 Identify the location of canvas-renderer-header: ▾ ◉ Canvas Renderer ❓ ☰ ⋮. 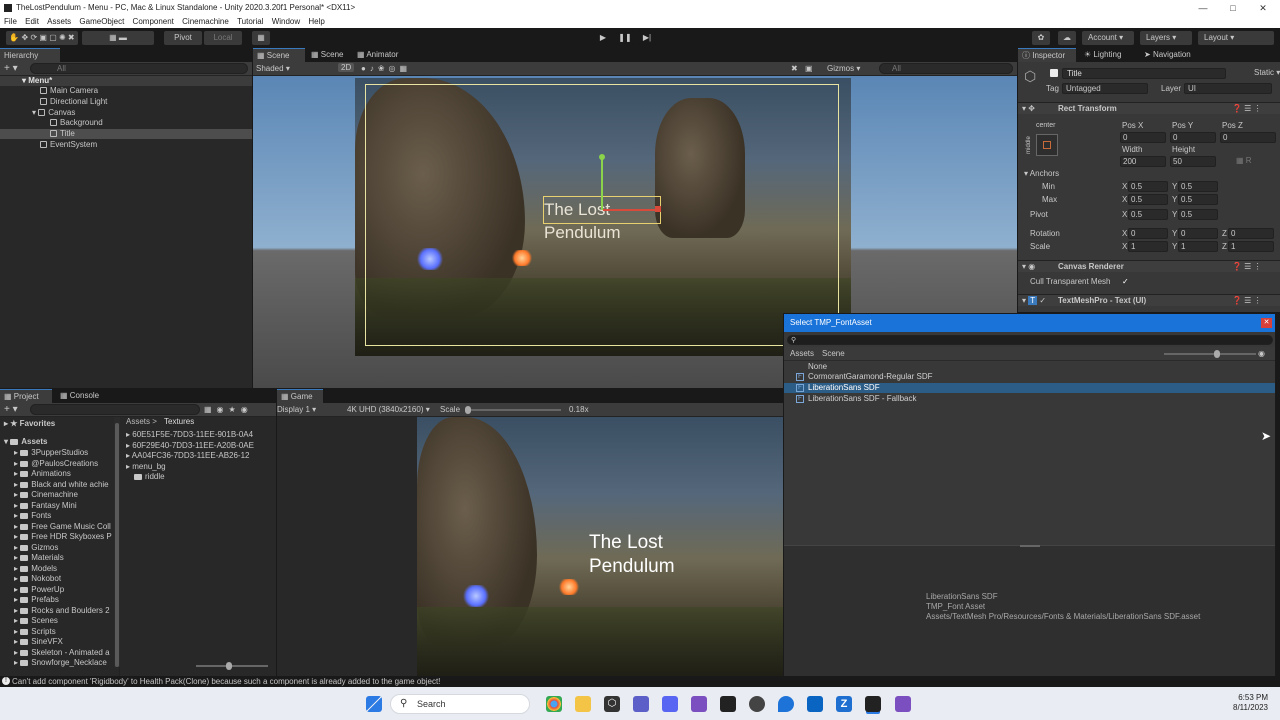
(1149, 266).